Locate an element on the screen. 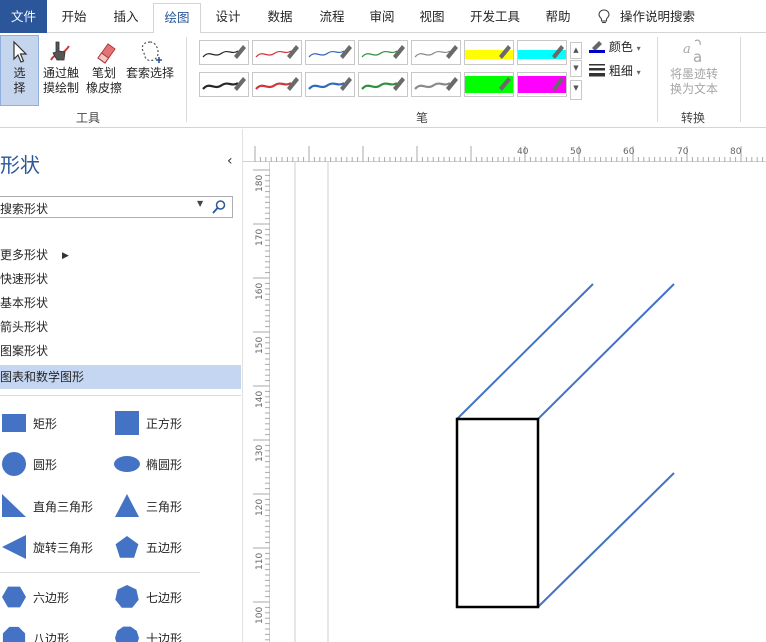 The width and height of the screenshot is (766, 642). tab-help: 帮助 is located at coordinates (558, 16).